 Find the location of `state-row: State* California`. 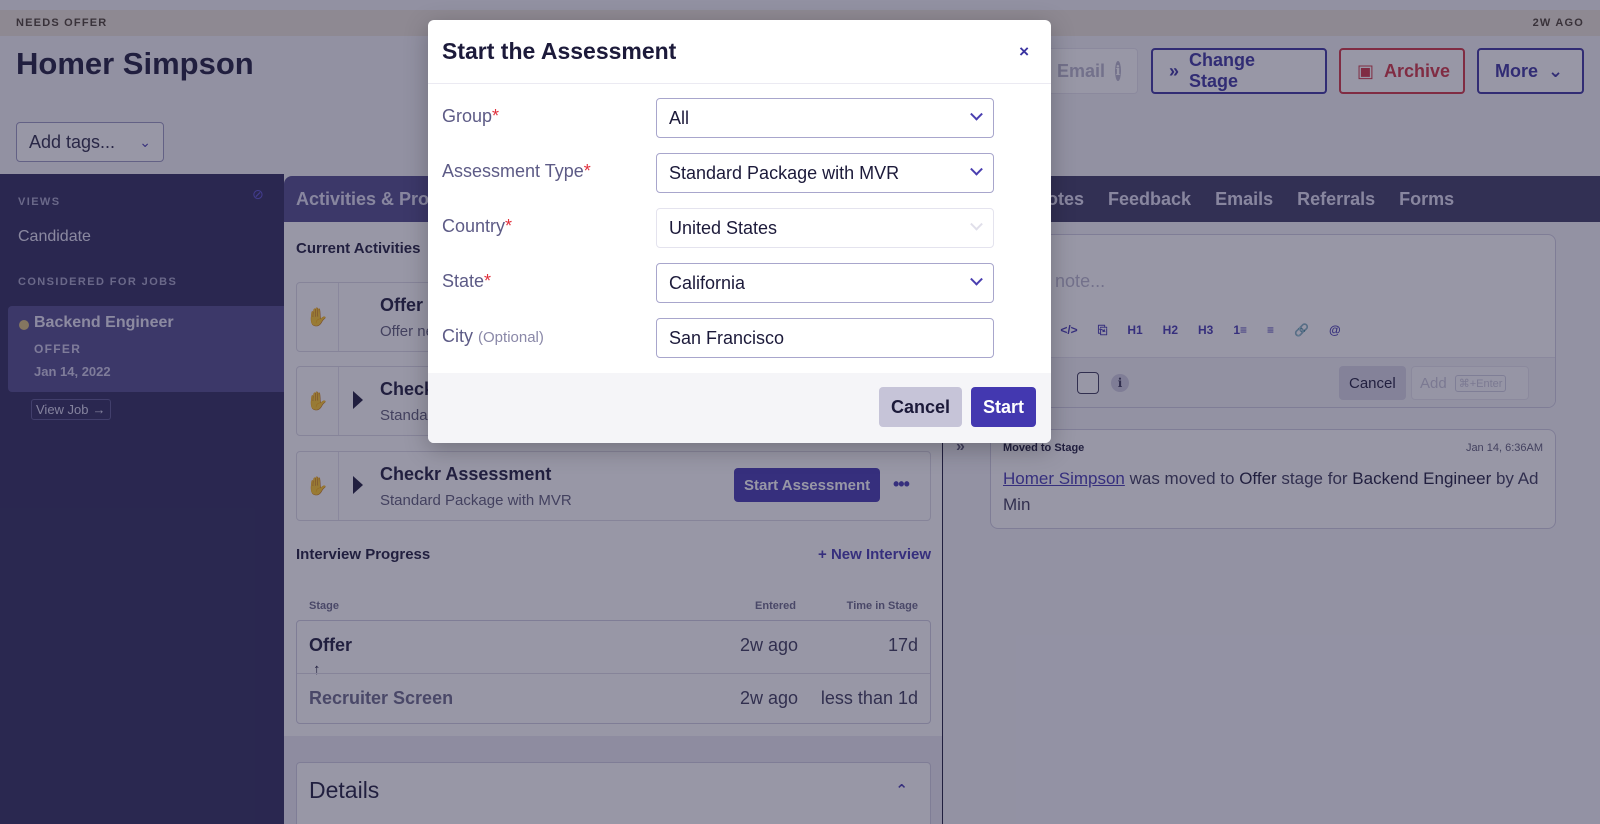

state-row: State* California is located at coordinates (732, 283).